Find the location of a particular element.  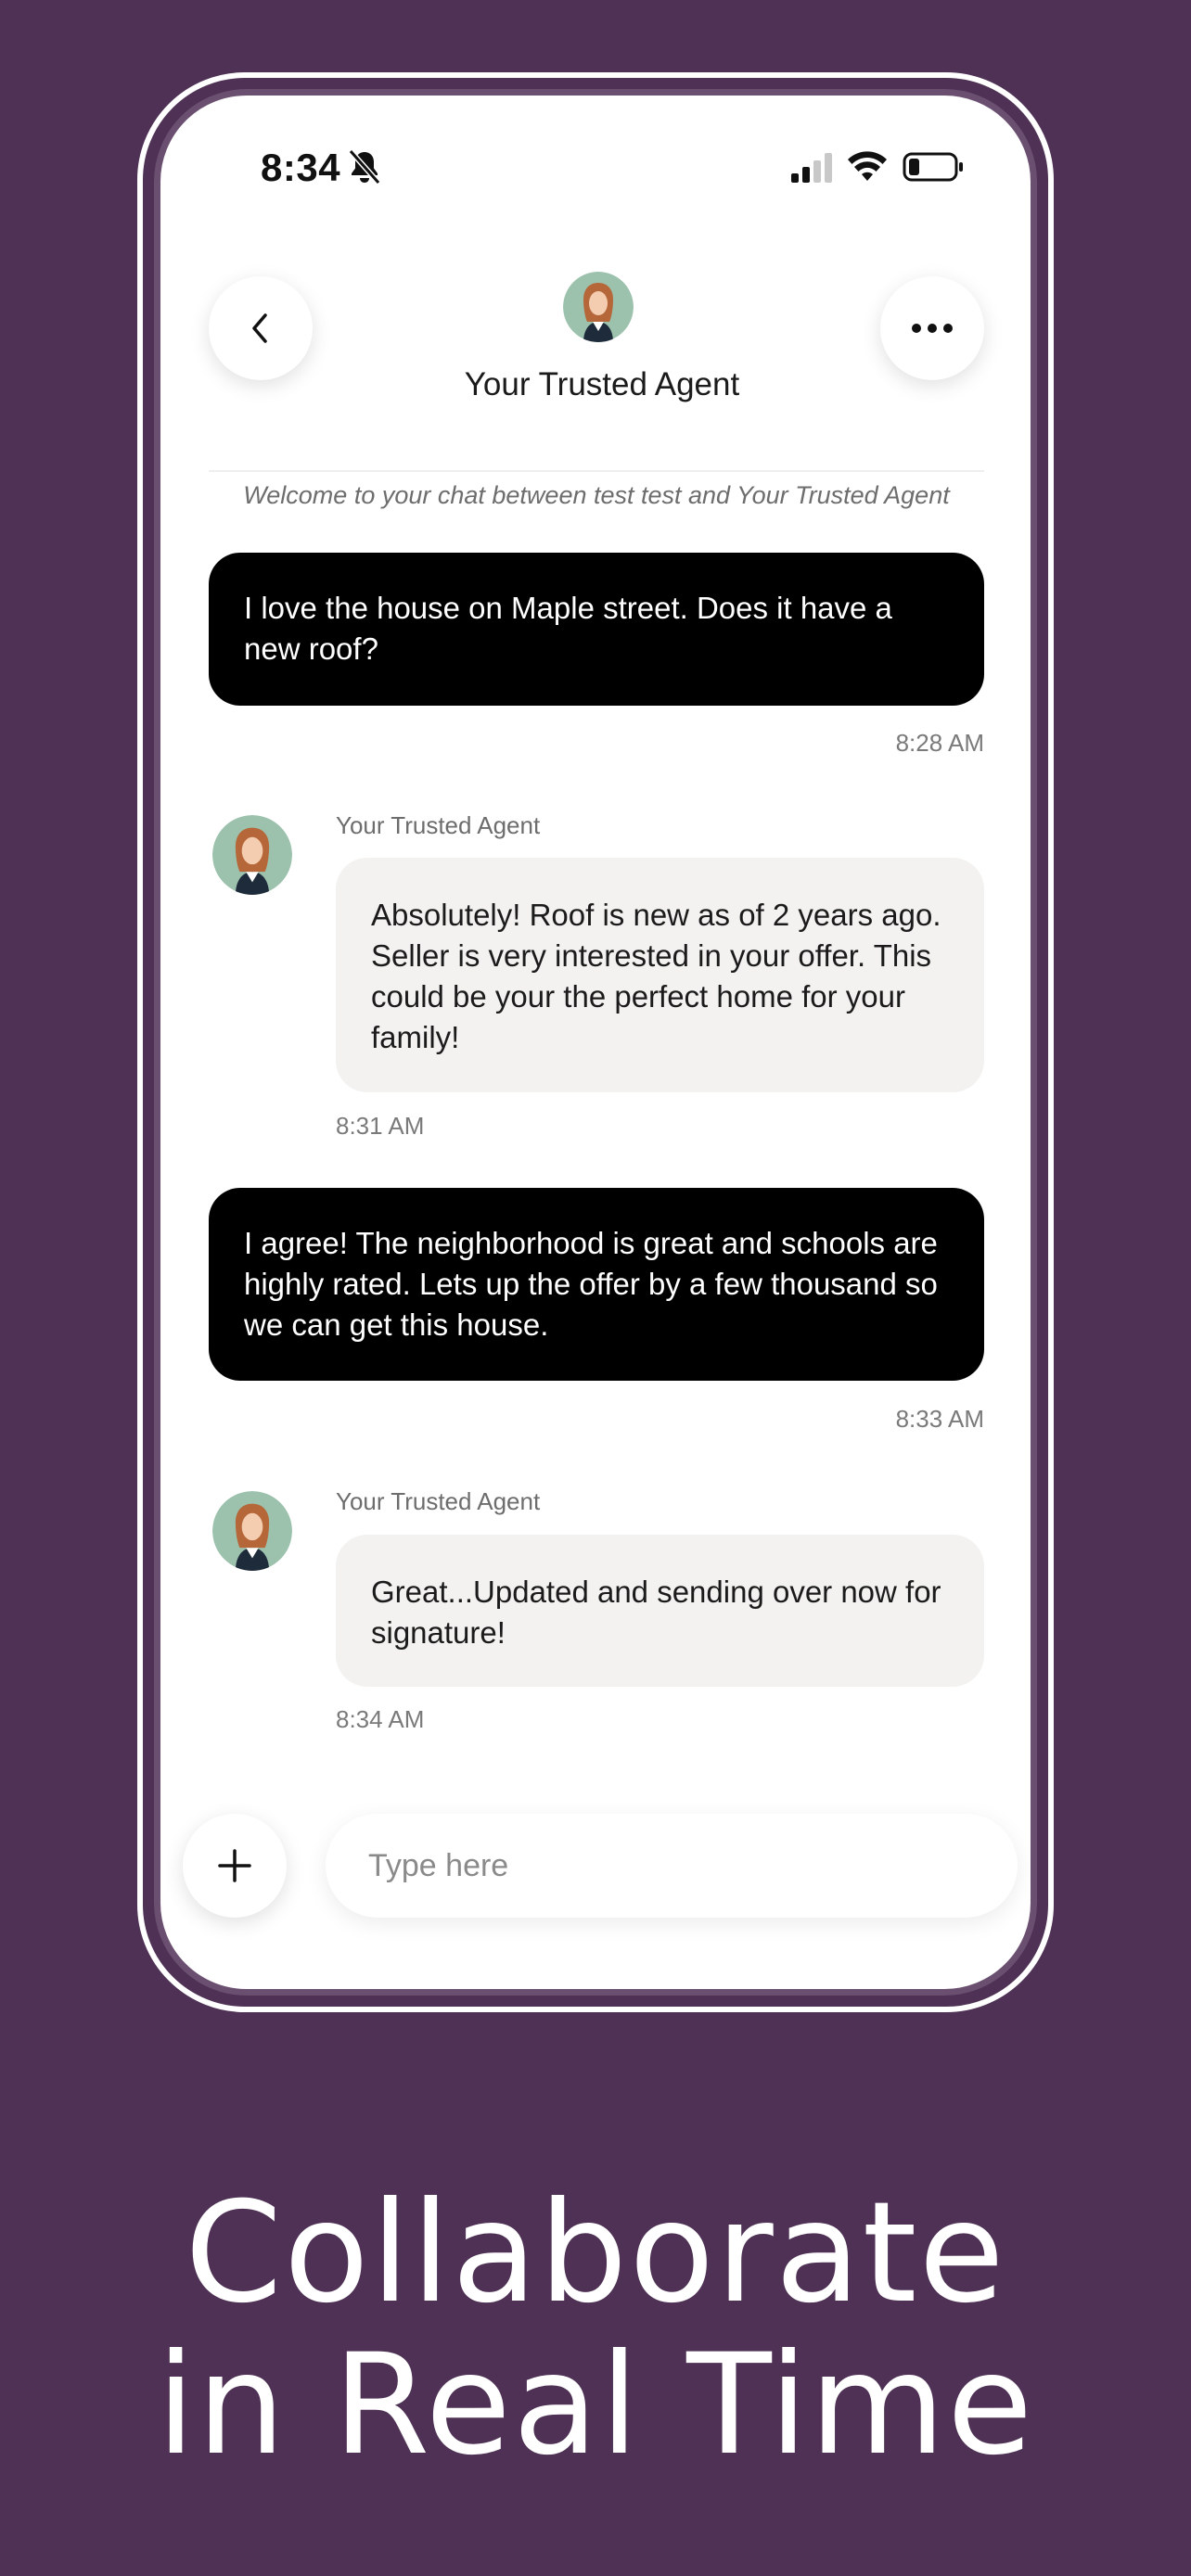

battery-icon is located at coordinates (933, 167).